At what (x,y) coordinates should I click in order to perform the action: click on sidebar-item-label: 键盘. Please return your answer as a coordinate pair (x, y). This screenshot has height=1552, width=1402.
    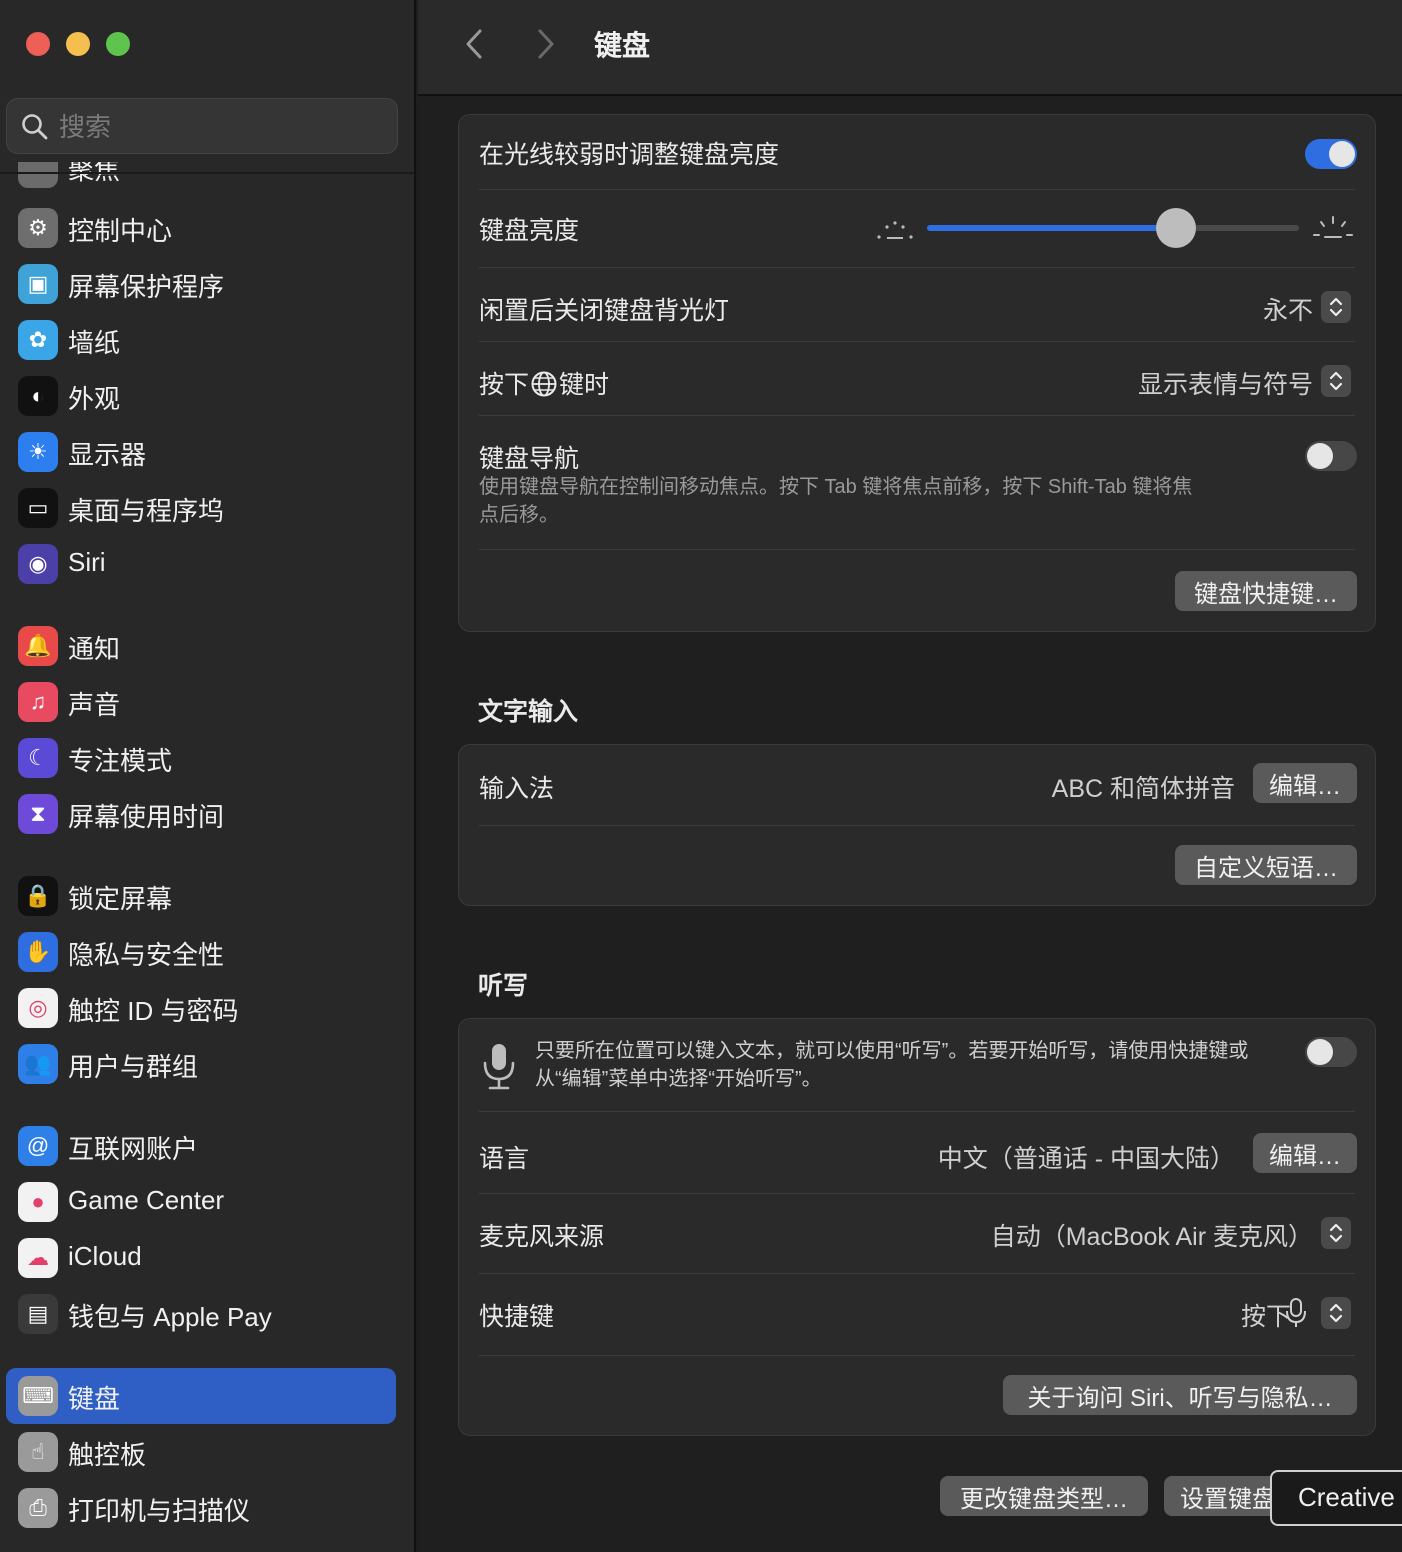
    Looking at the image, I should click on (94, 1399).